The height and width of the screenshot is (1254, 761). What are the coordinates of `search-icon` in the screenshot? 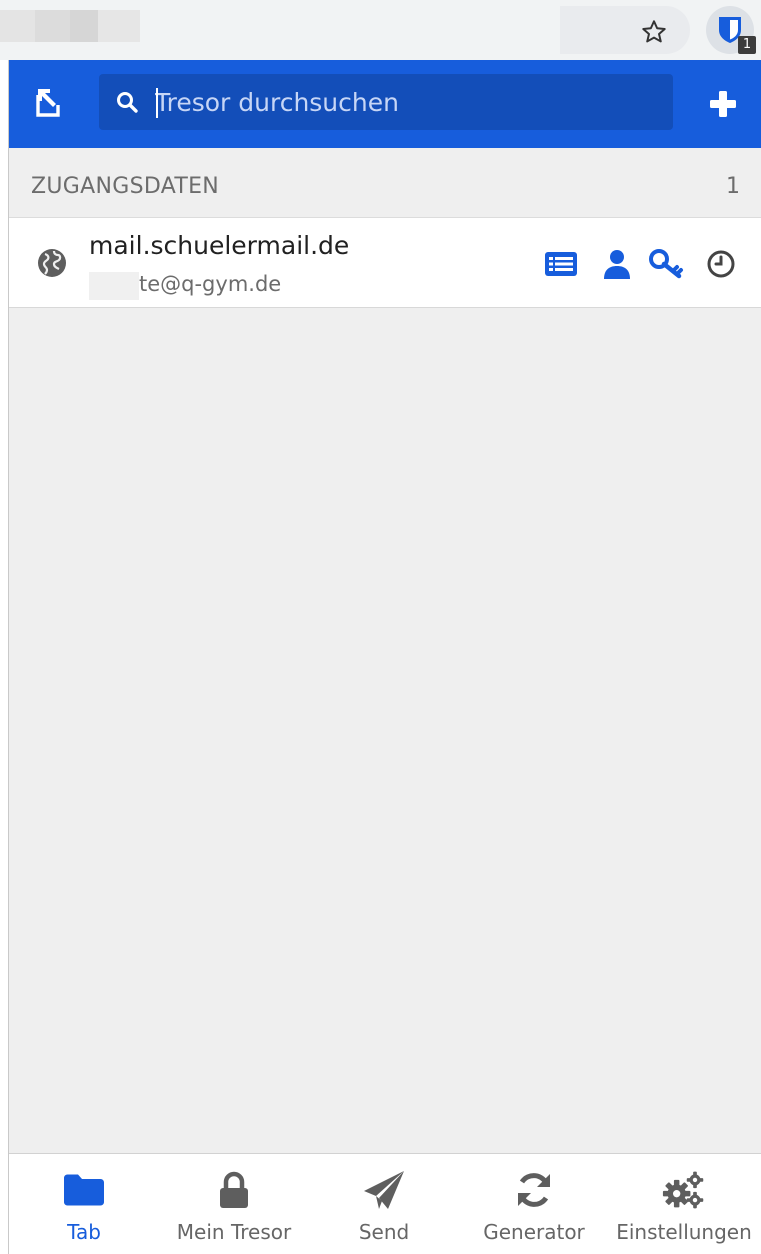 It's located at (127, 102).